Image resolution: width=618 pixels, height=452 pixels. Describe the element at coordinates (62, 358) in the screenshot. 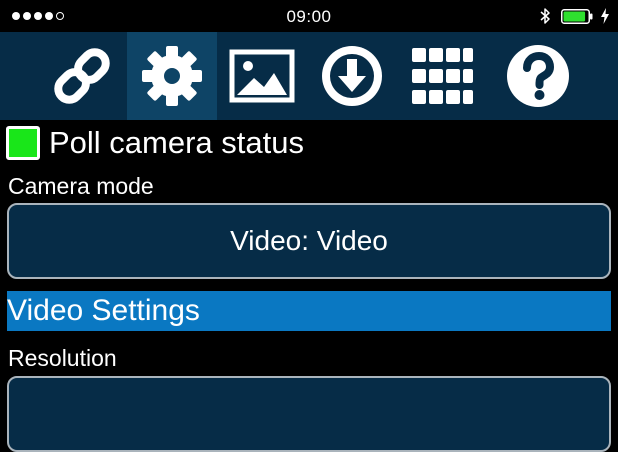

I see `resolution-label: Resolution` at that location.